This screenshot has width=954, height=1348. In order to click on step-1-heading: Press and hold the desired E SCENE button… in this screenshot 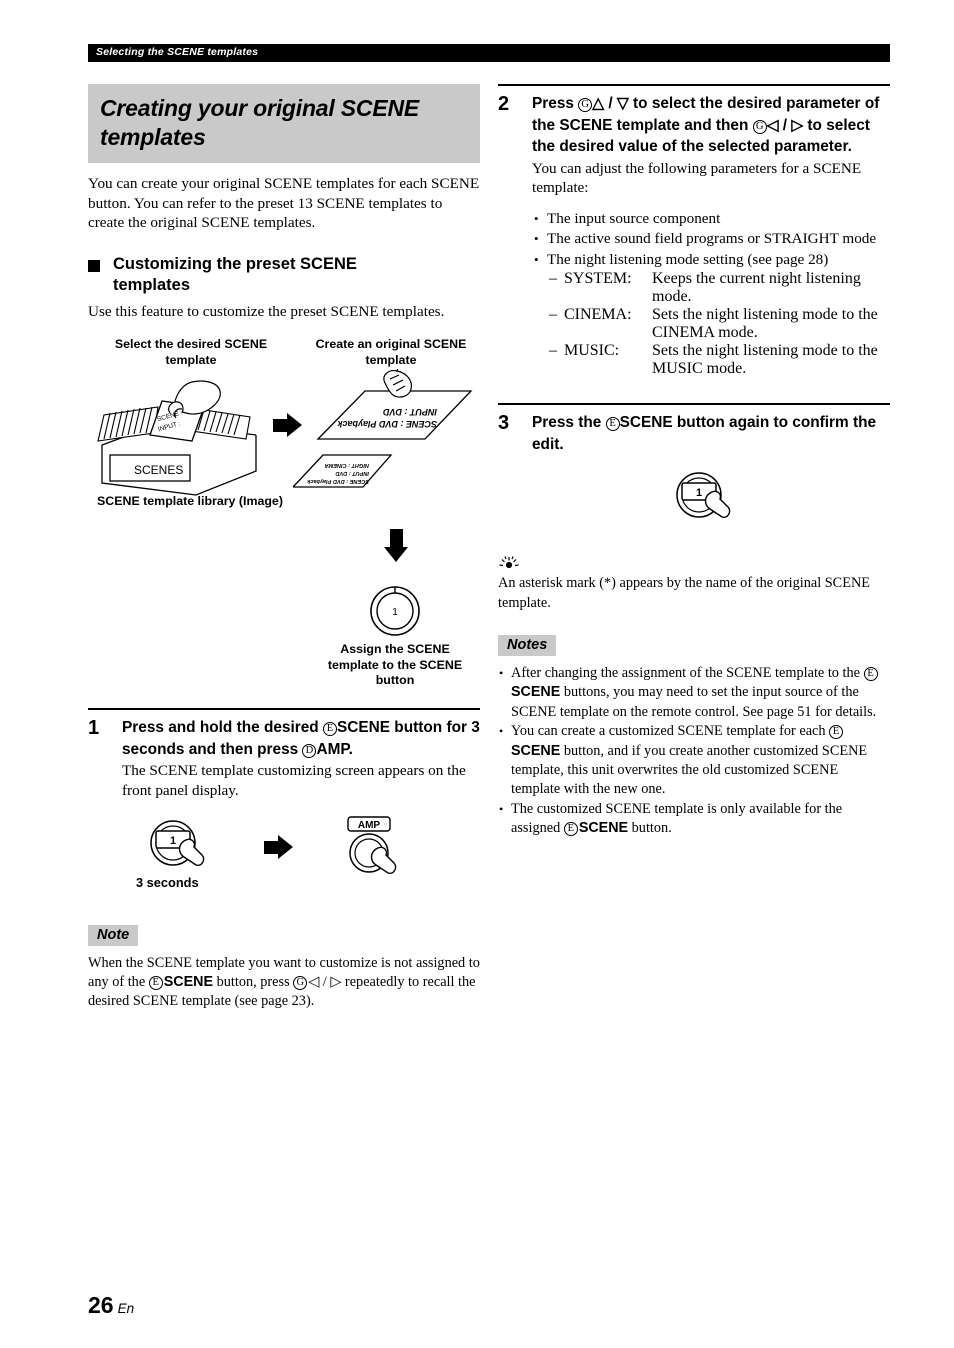, I will do `click(301, 738)`.